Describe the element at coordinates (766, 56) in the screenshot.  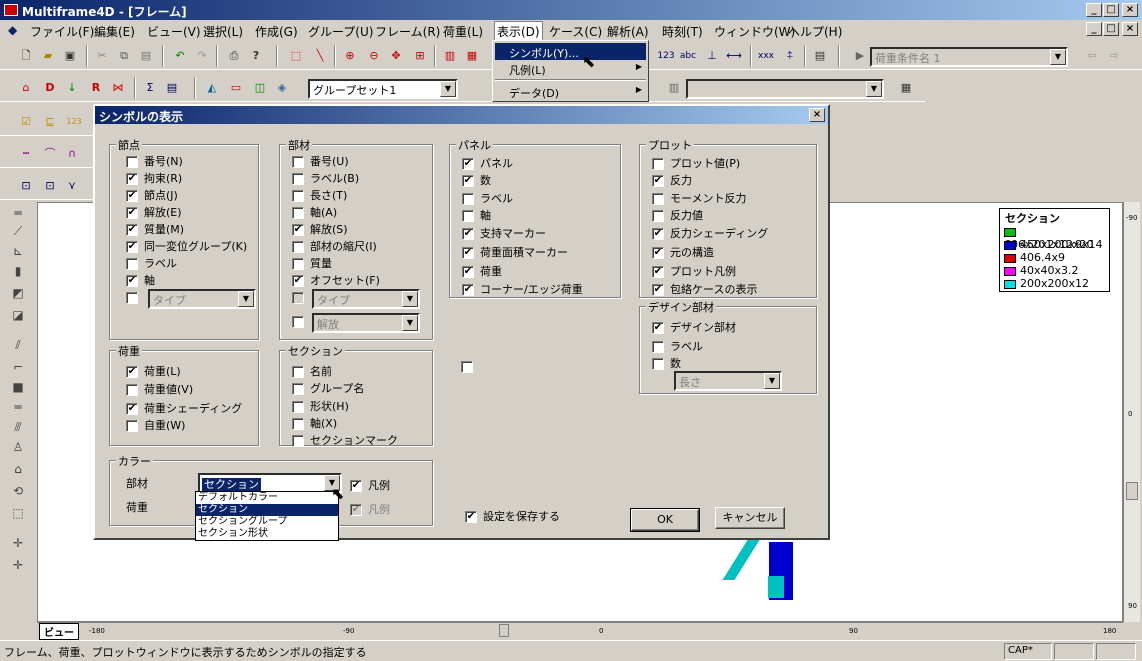
I see `section-icon: xxx` at that location.